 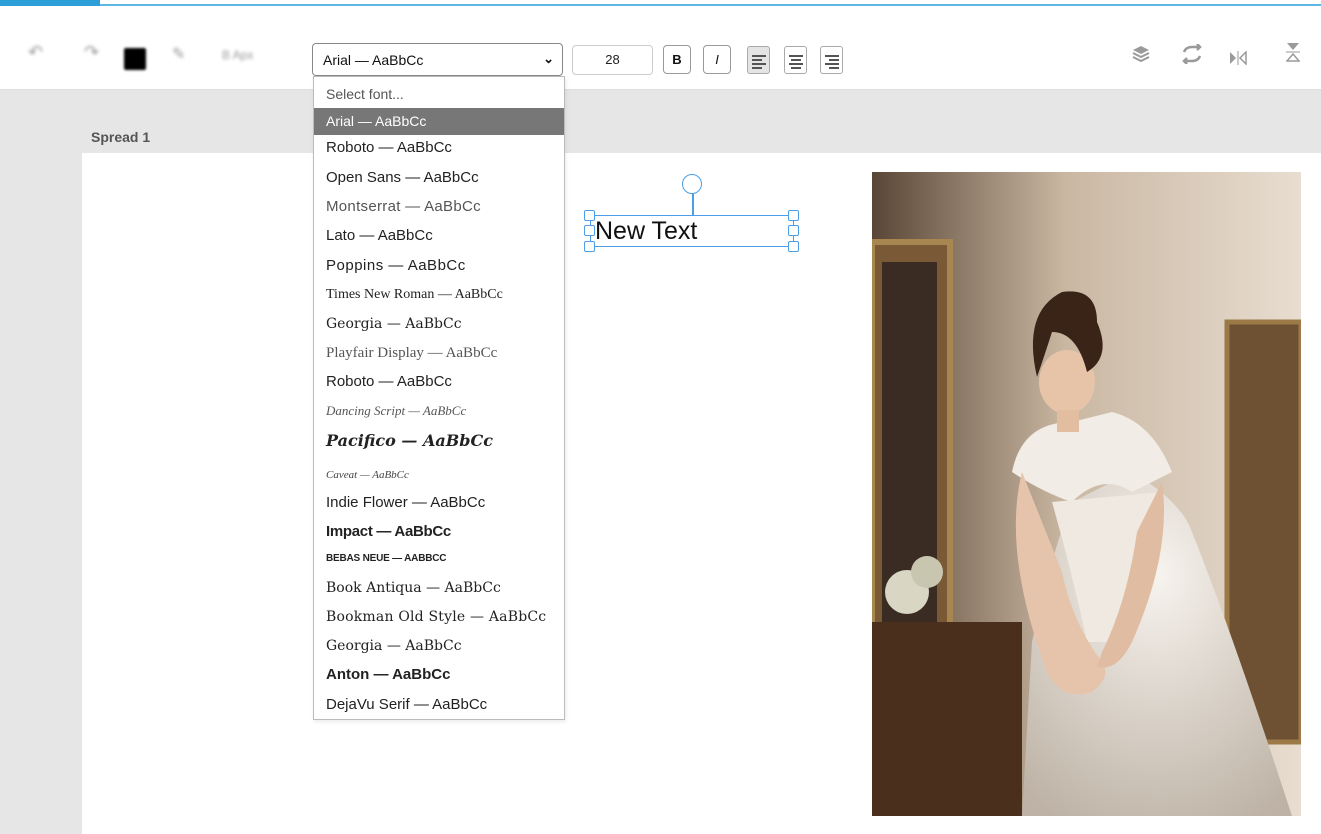 I want to click on bold-button: B, so click(x=677, y=59).